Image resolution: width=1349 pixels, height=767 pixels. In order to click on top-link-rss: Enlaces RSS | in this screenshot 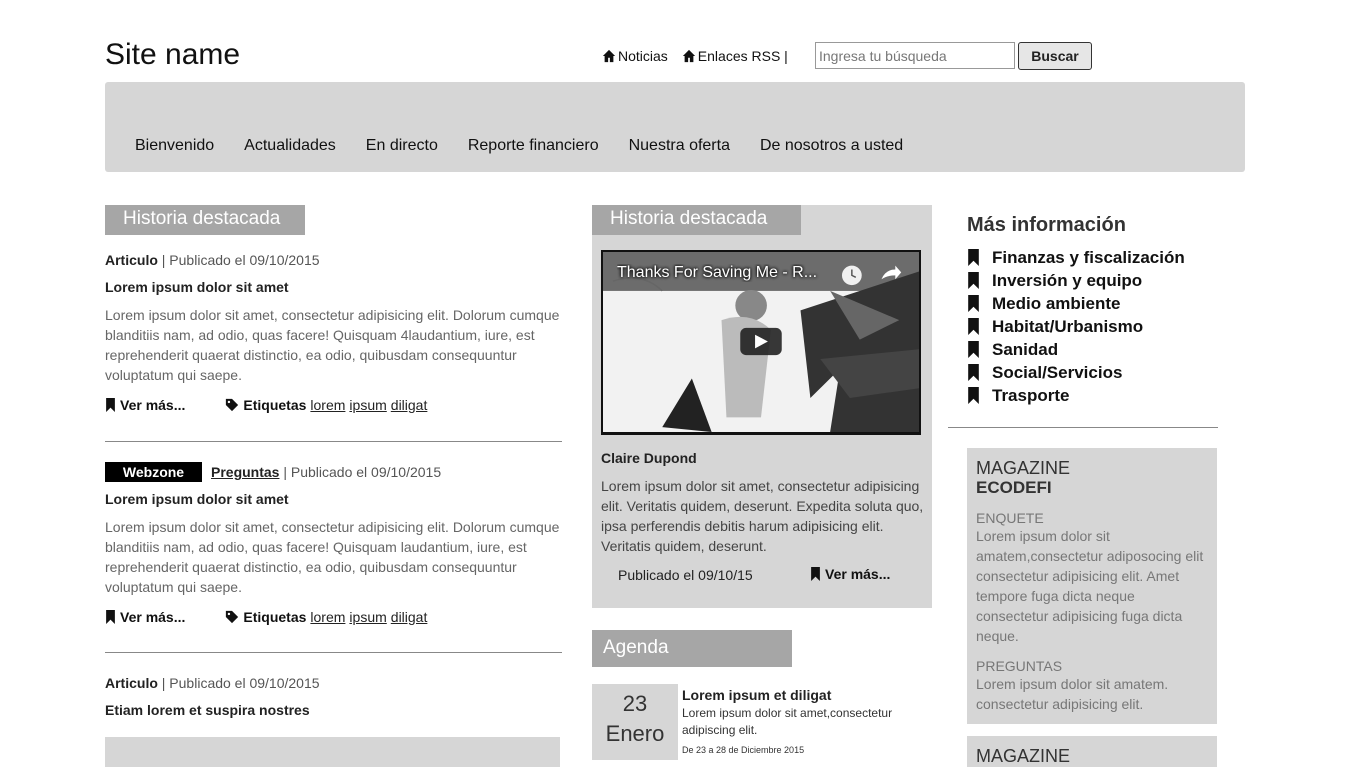, I will do `click(735, 56)`.